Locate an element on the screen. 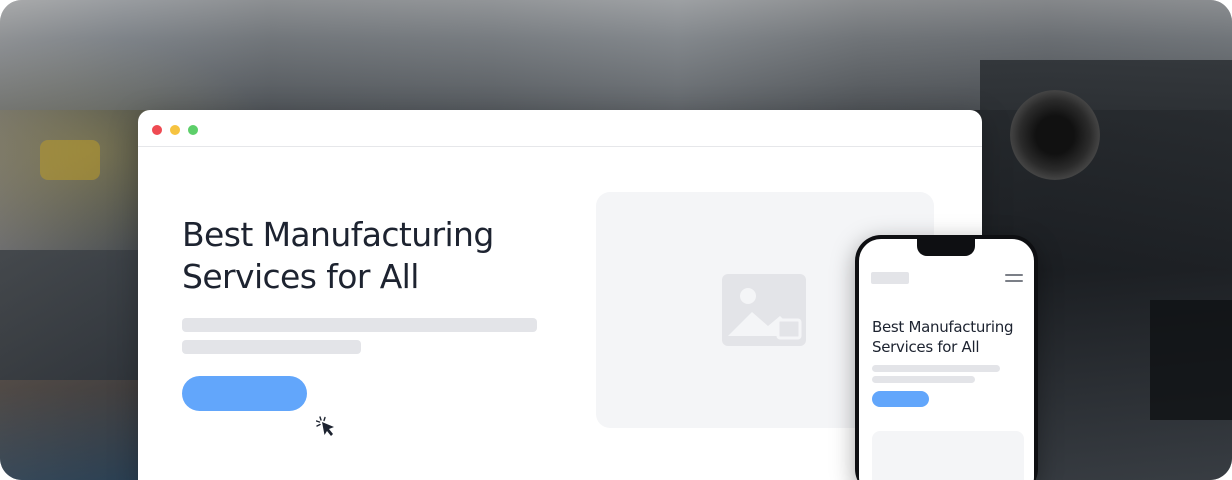  image-icon is located at coordinates (764, 310).